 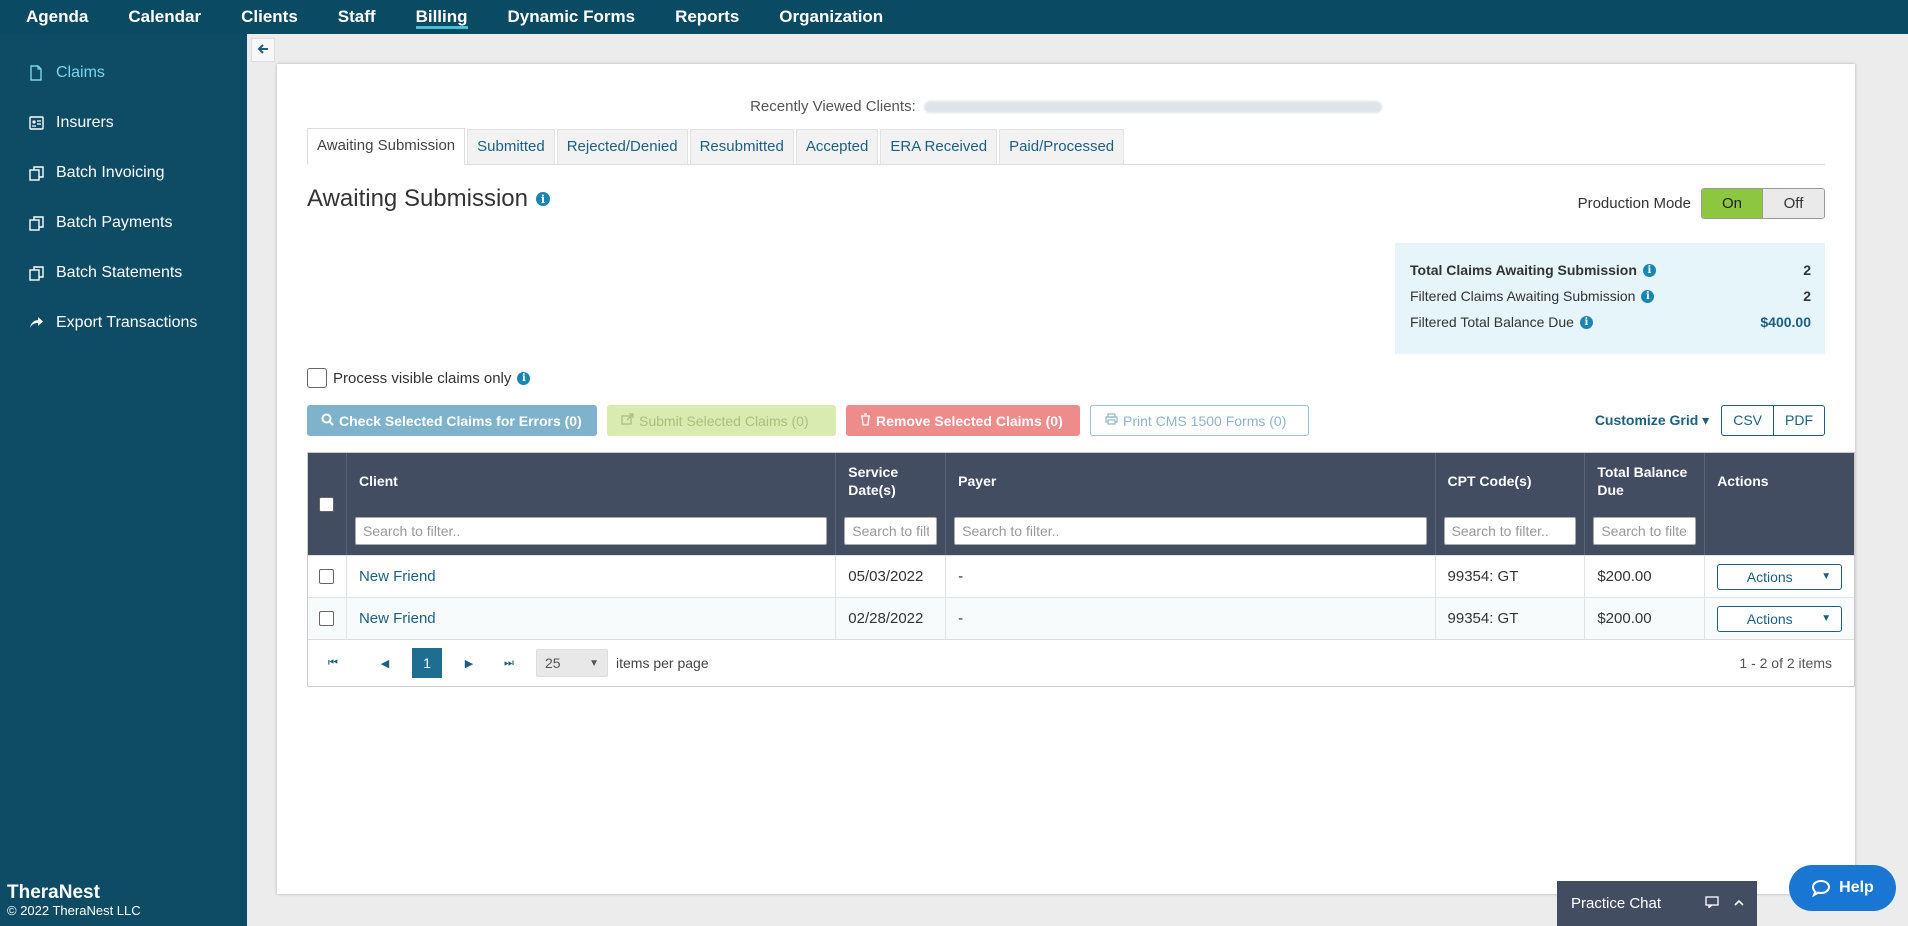 I want to click on actions-cell: Actions ▼, so click(x=1779, y=576).